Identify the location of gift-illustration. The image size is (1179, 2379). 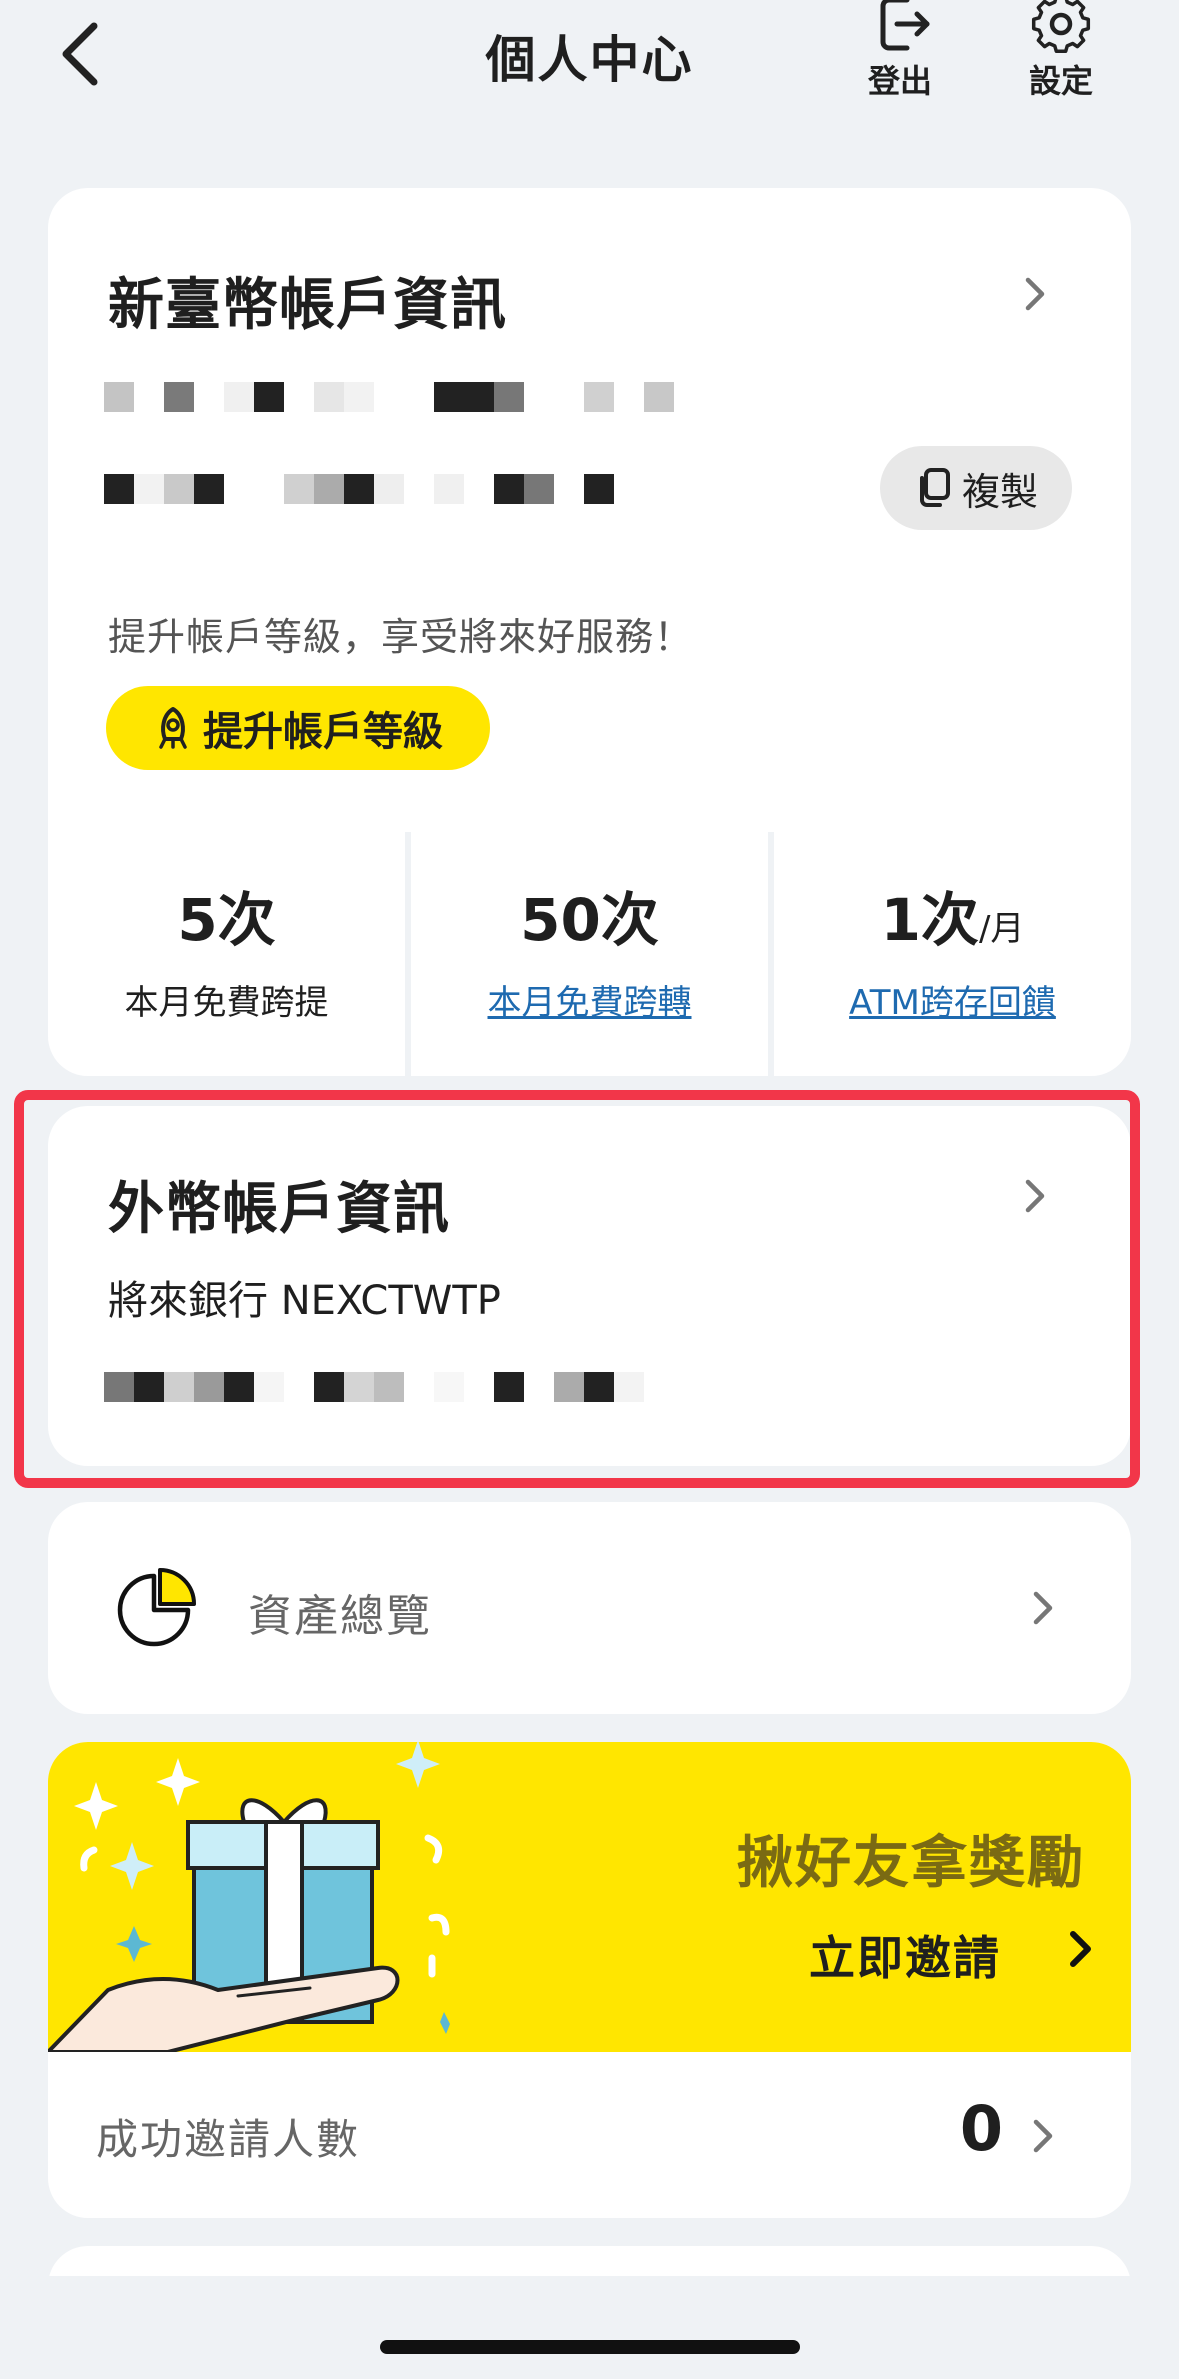
(249, 1897).